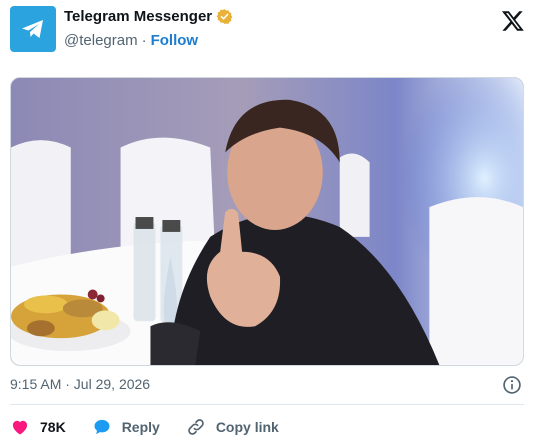 Image resolution: width=540 pixels, height=440 pixels. What do you see at coordinates (38, 427) in the screenshot?
I see `like-button: 78K` at bounding box center [38, 427].